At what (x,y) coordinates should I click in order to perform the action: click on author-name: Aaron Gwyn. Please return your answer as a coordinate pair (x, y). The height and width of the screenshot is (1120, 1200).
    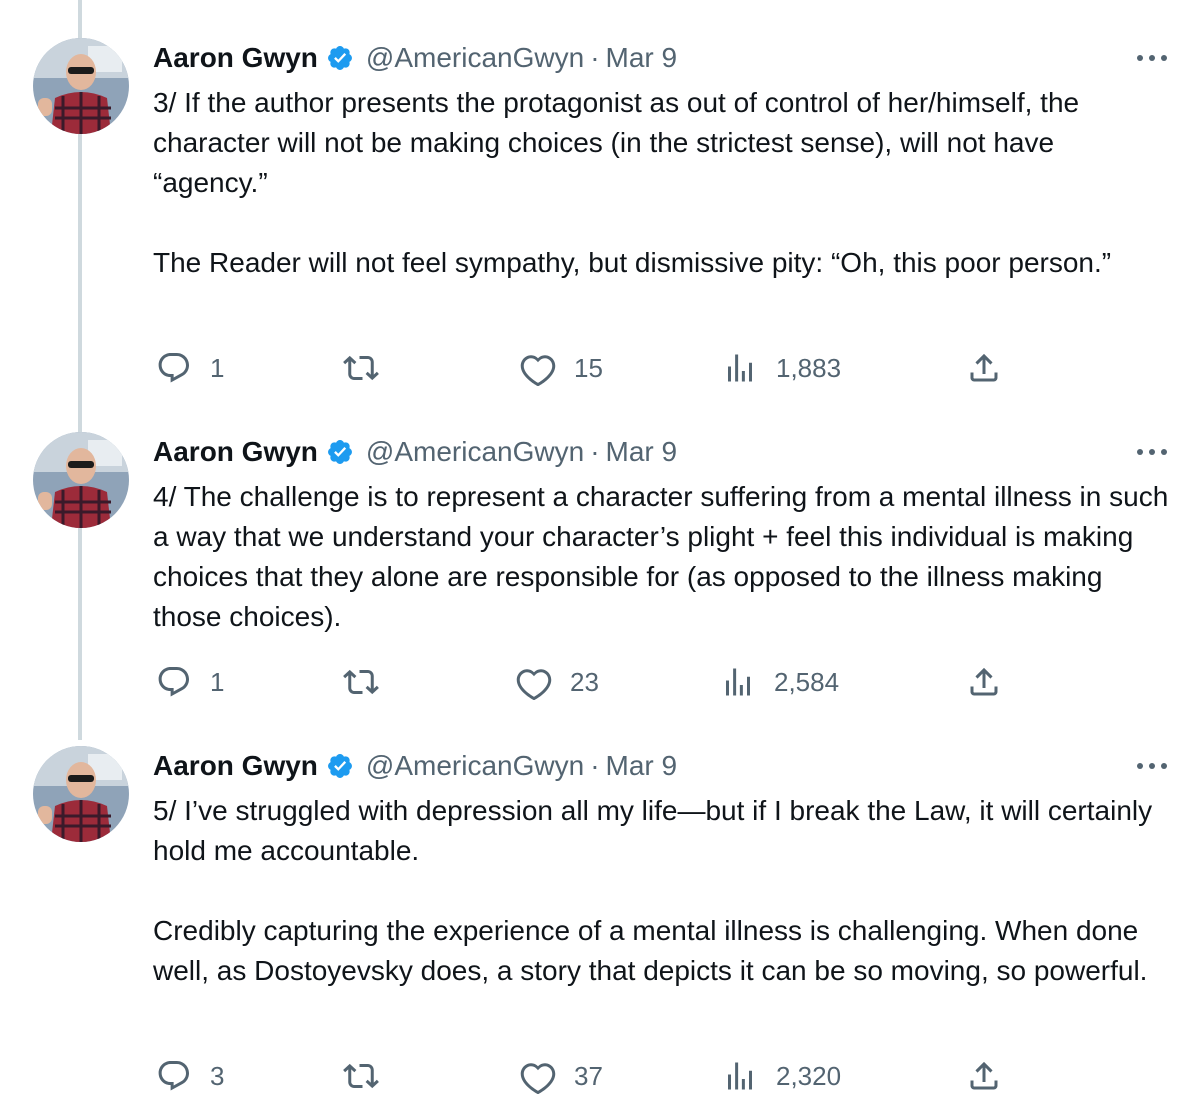
    Looking at the image, I should click on (235, 766).